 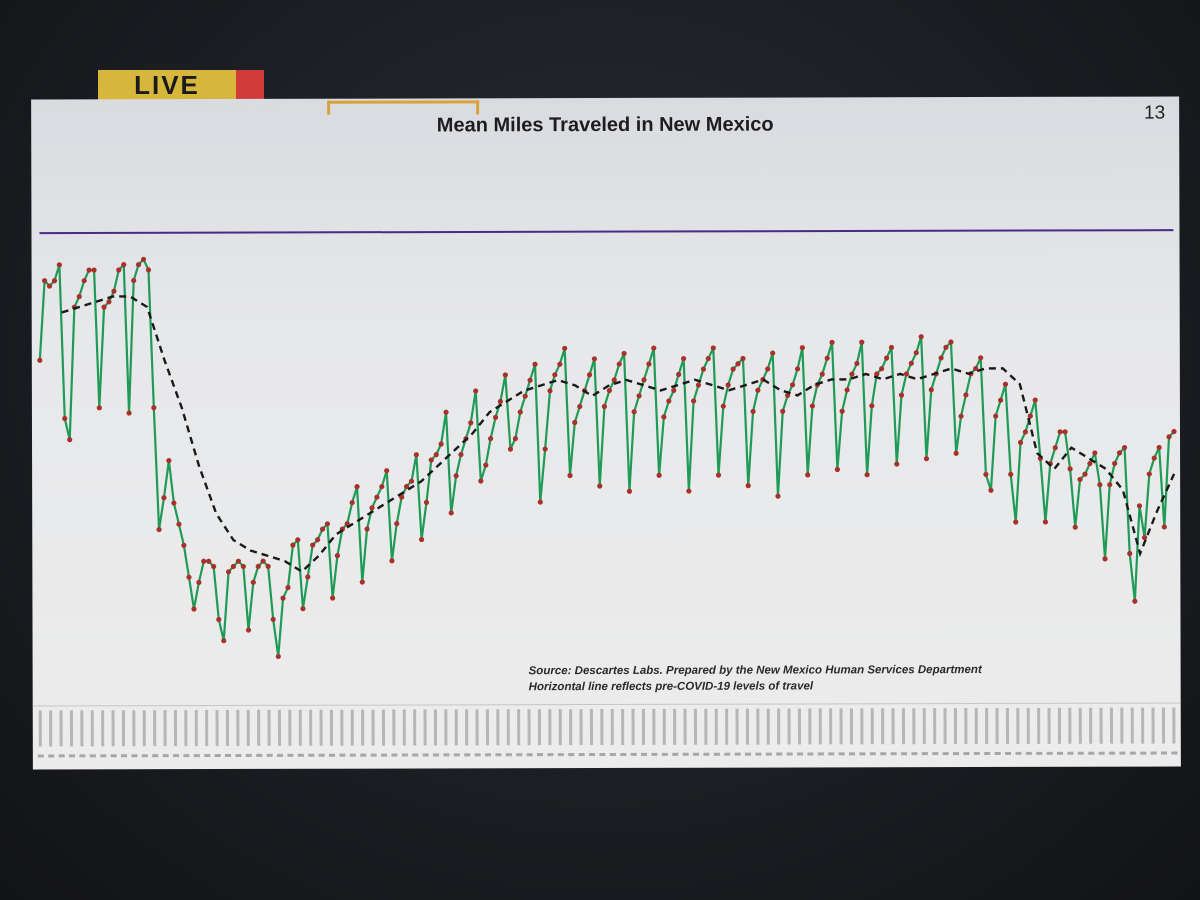 I want to click on x-axis-illegible-date-labels, so click(x=606, y=736).